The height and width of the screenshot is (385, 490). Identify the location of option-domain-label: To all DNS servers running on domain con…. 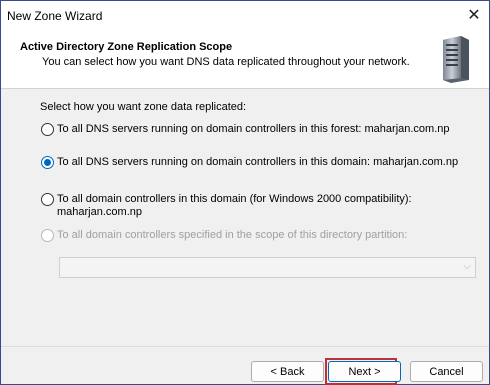
(258, 162).